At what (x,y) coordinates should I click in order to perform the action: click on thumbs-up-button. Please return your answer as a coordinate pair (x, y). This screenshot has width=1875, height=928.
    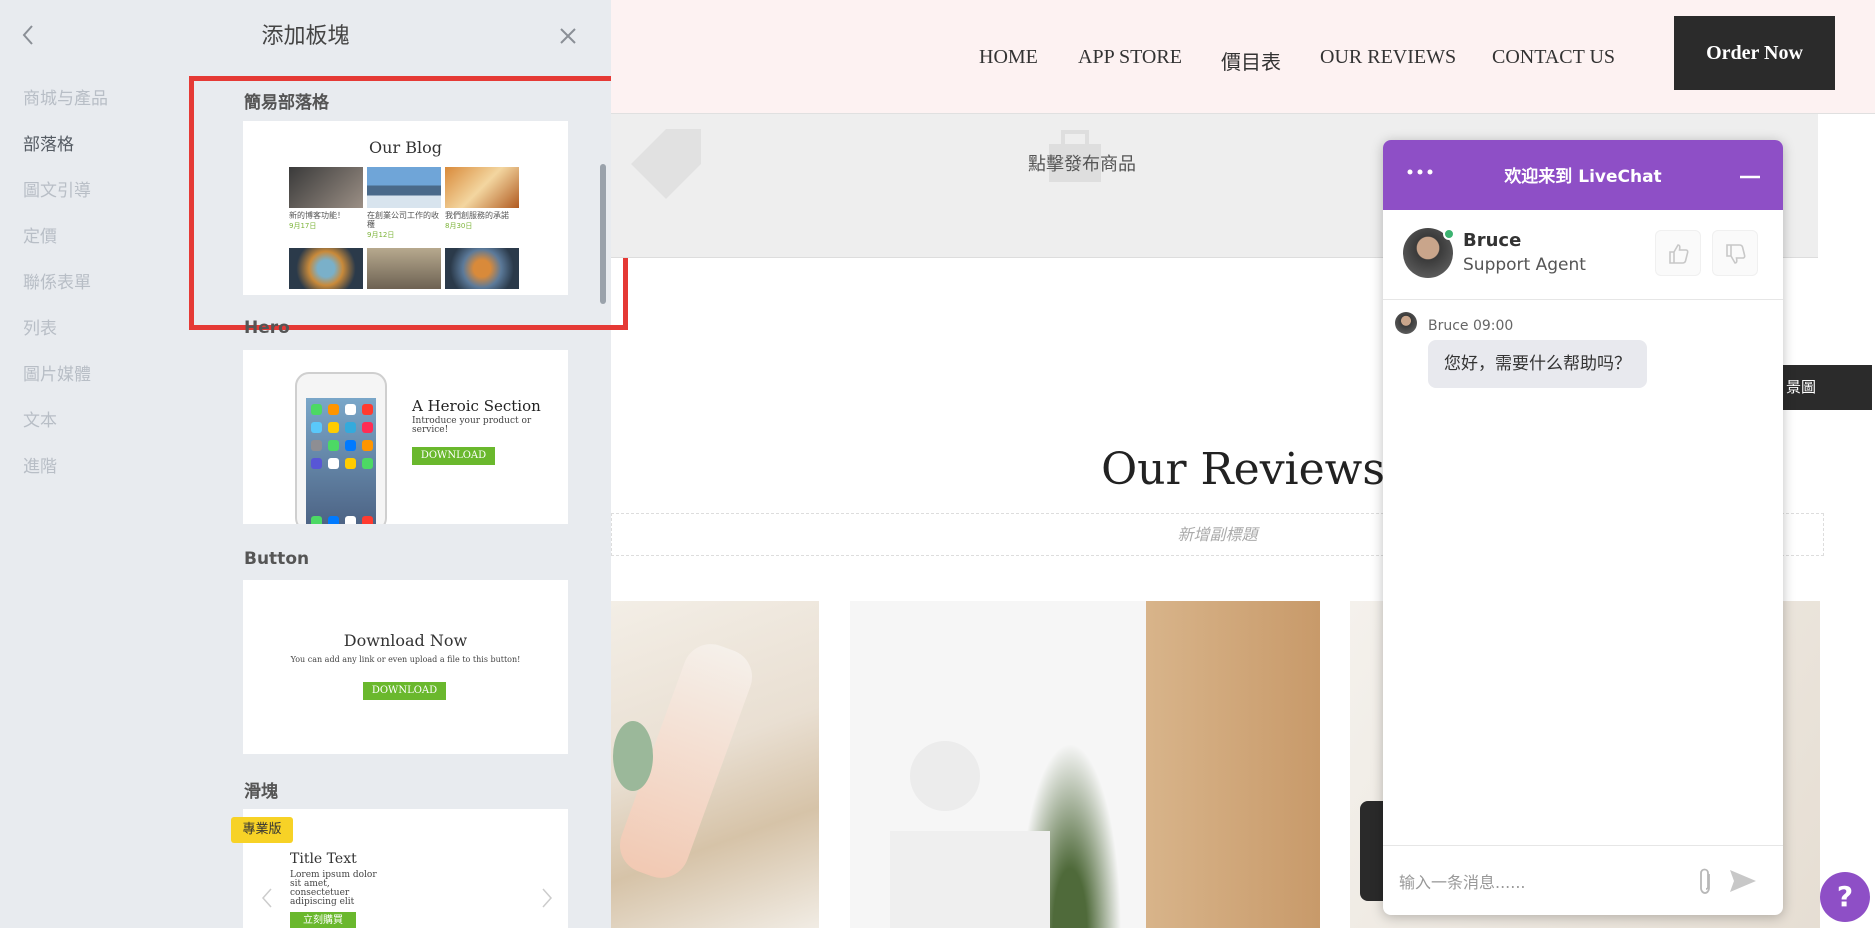
    Looking at the image, I should click on (1678, 253).